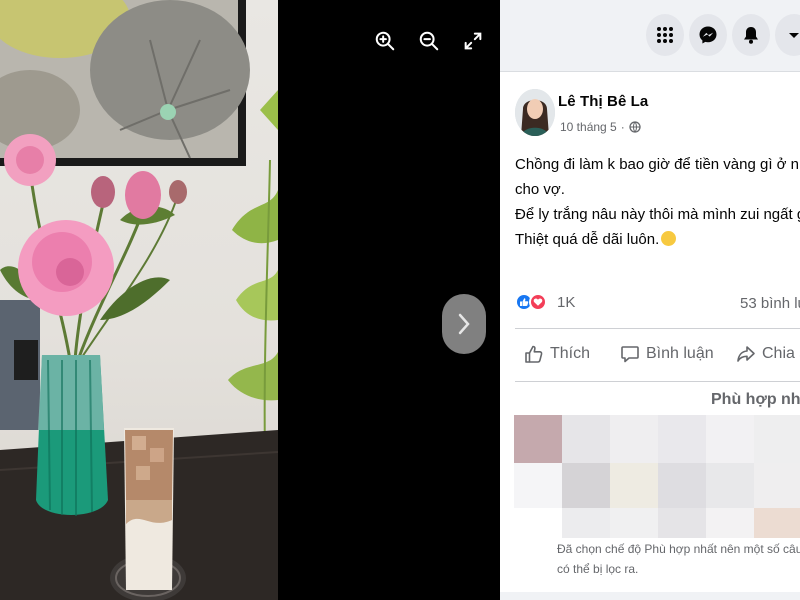  Describe the element at coordinates (385, 41) in the screenshot. I see `zoom-in-icon` at that location.